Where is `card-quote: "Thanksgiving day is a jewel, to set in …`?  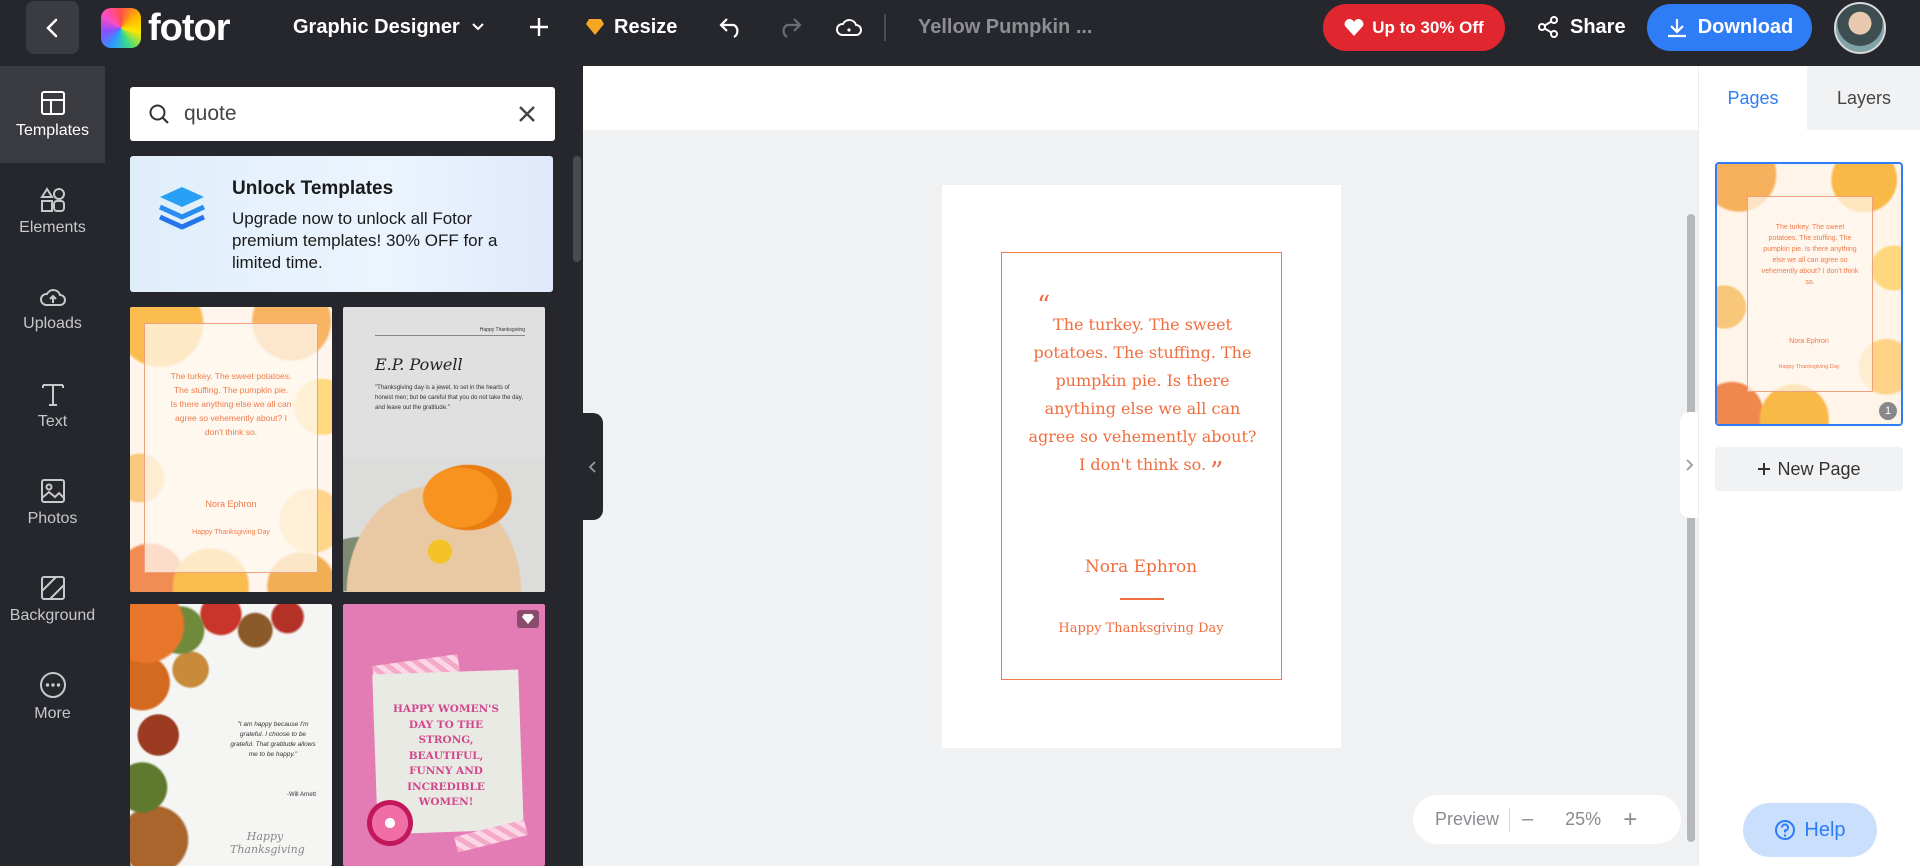 card-quote: "Thanksgiving day is a jewel, to set in … is located at coordinates (449, 398).